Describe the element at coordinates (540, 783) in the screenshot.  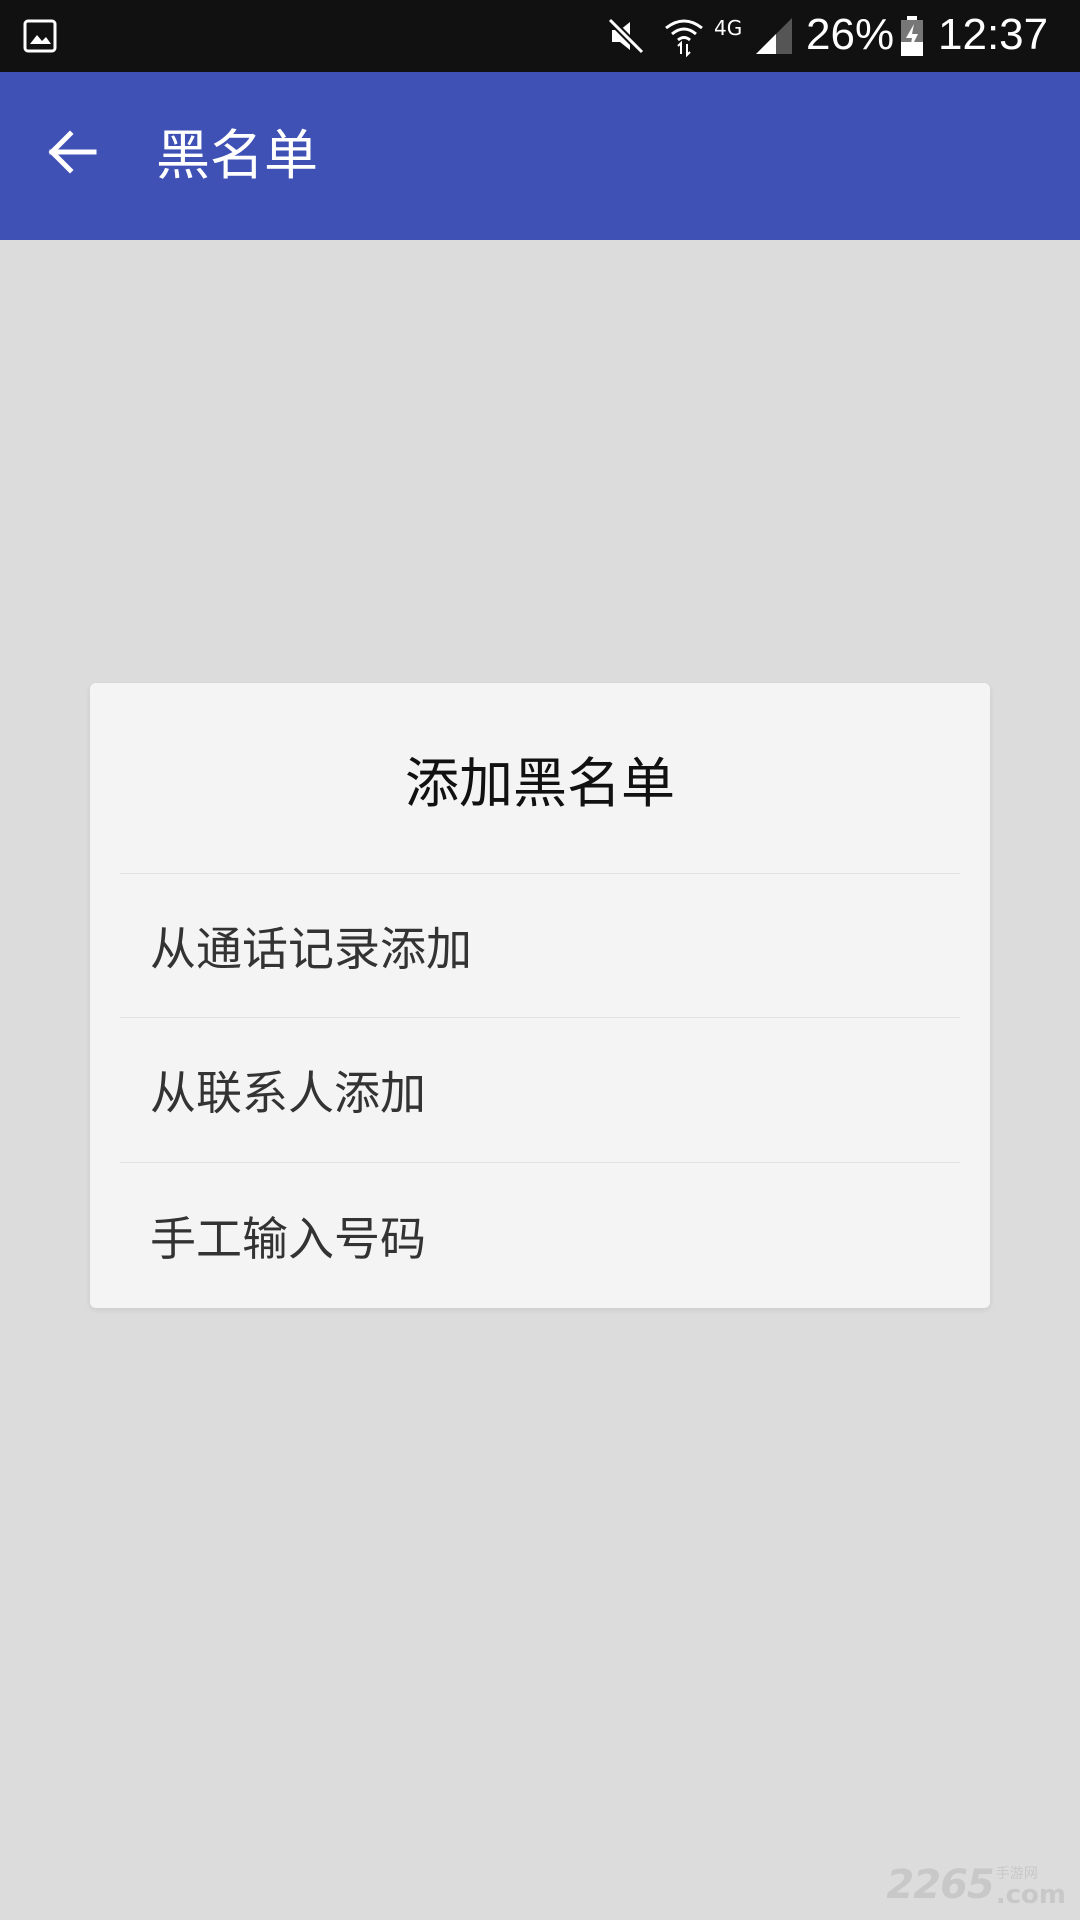
I see `dialog-title: 添加黑名单` at that location.